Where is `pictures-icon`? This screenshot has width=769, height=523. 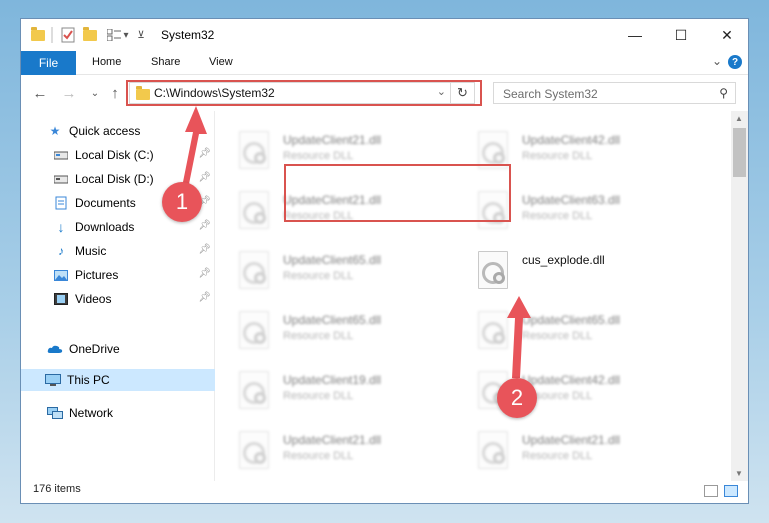
pictures-icon is located at coordinates (61, 275).